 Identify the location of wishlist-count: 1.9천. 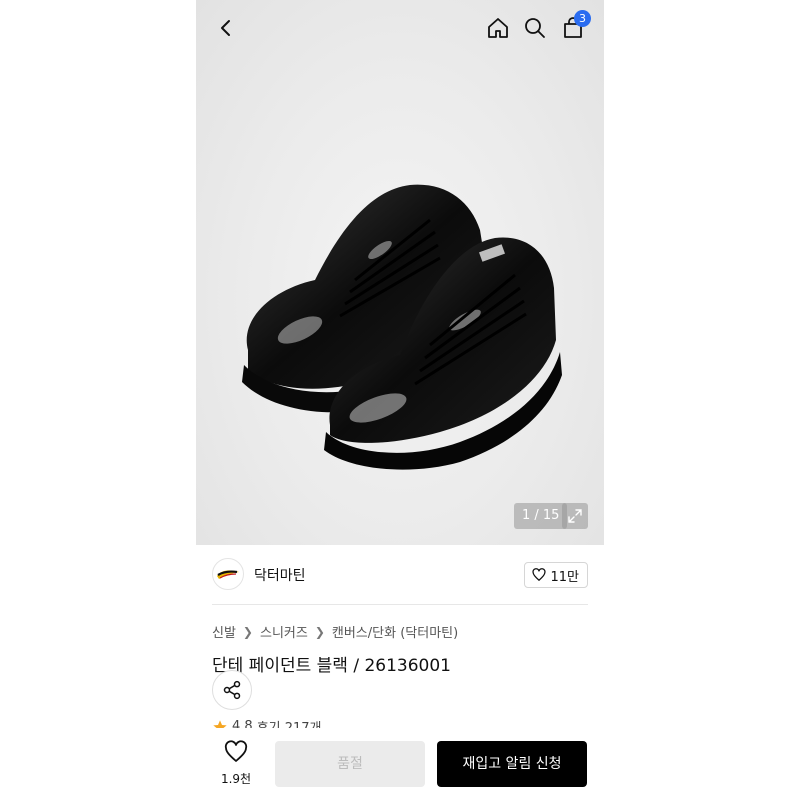
(236, 779).